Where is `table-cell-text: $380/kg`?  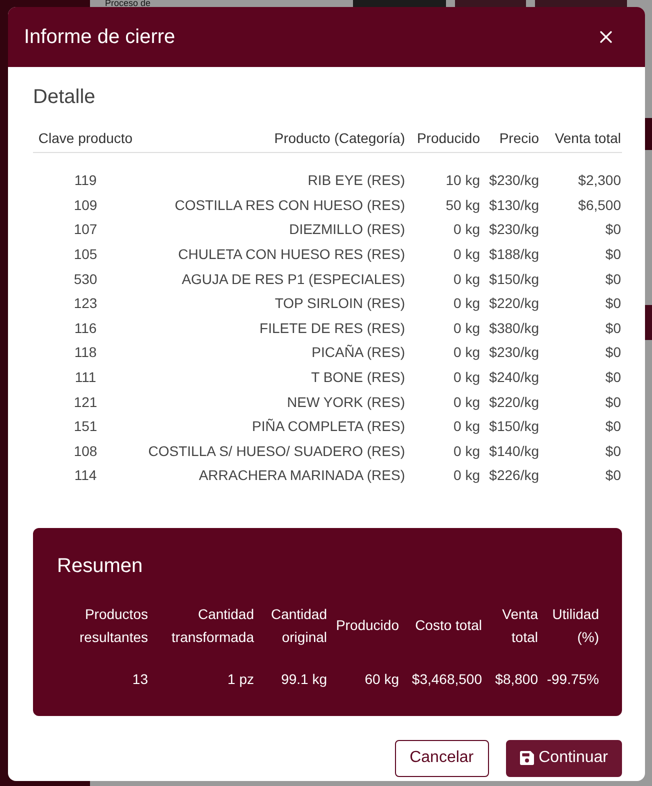 table-cell-text: $380/kg is located at coordinates (514, 328).